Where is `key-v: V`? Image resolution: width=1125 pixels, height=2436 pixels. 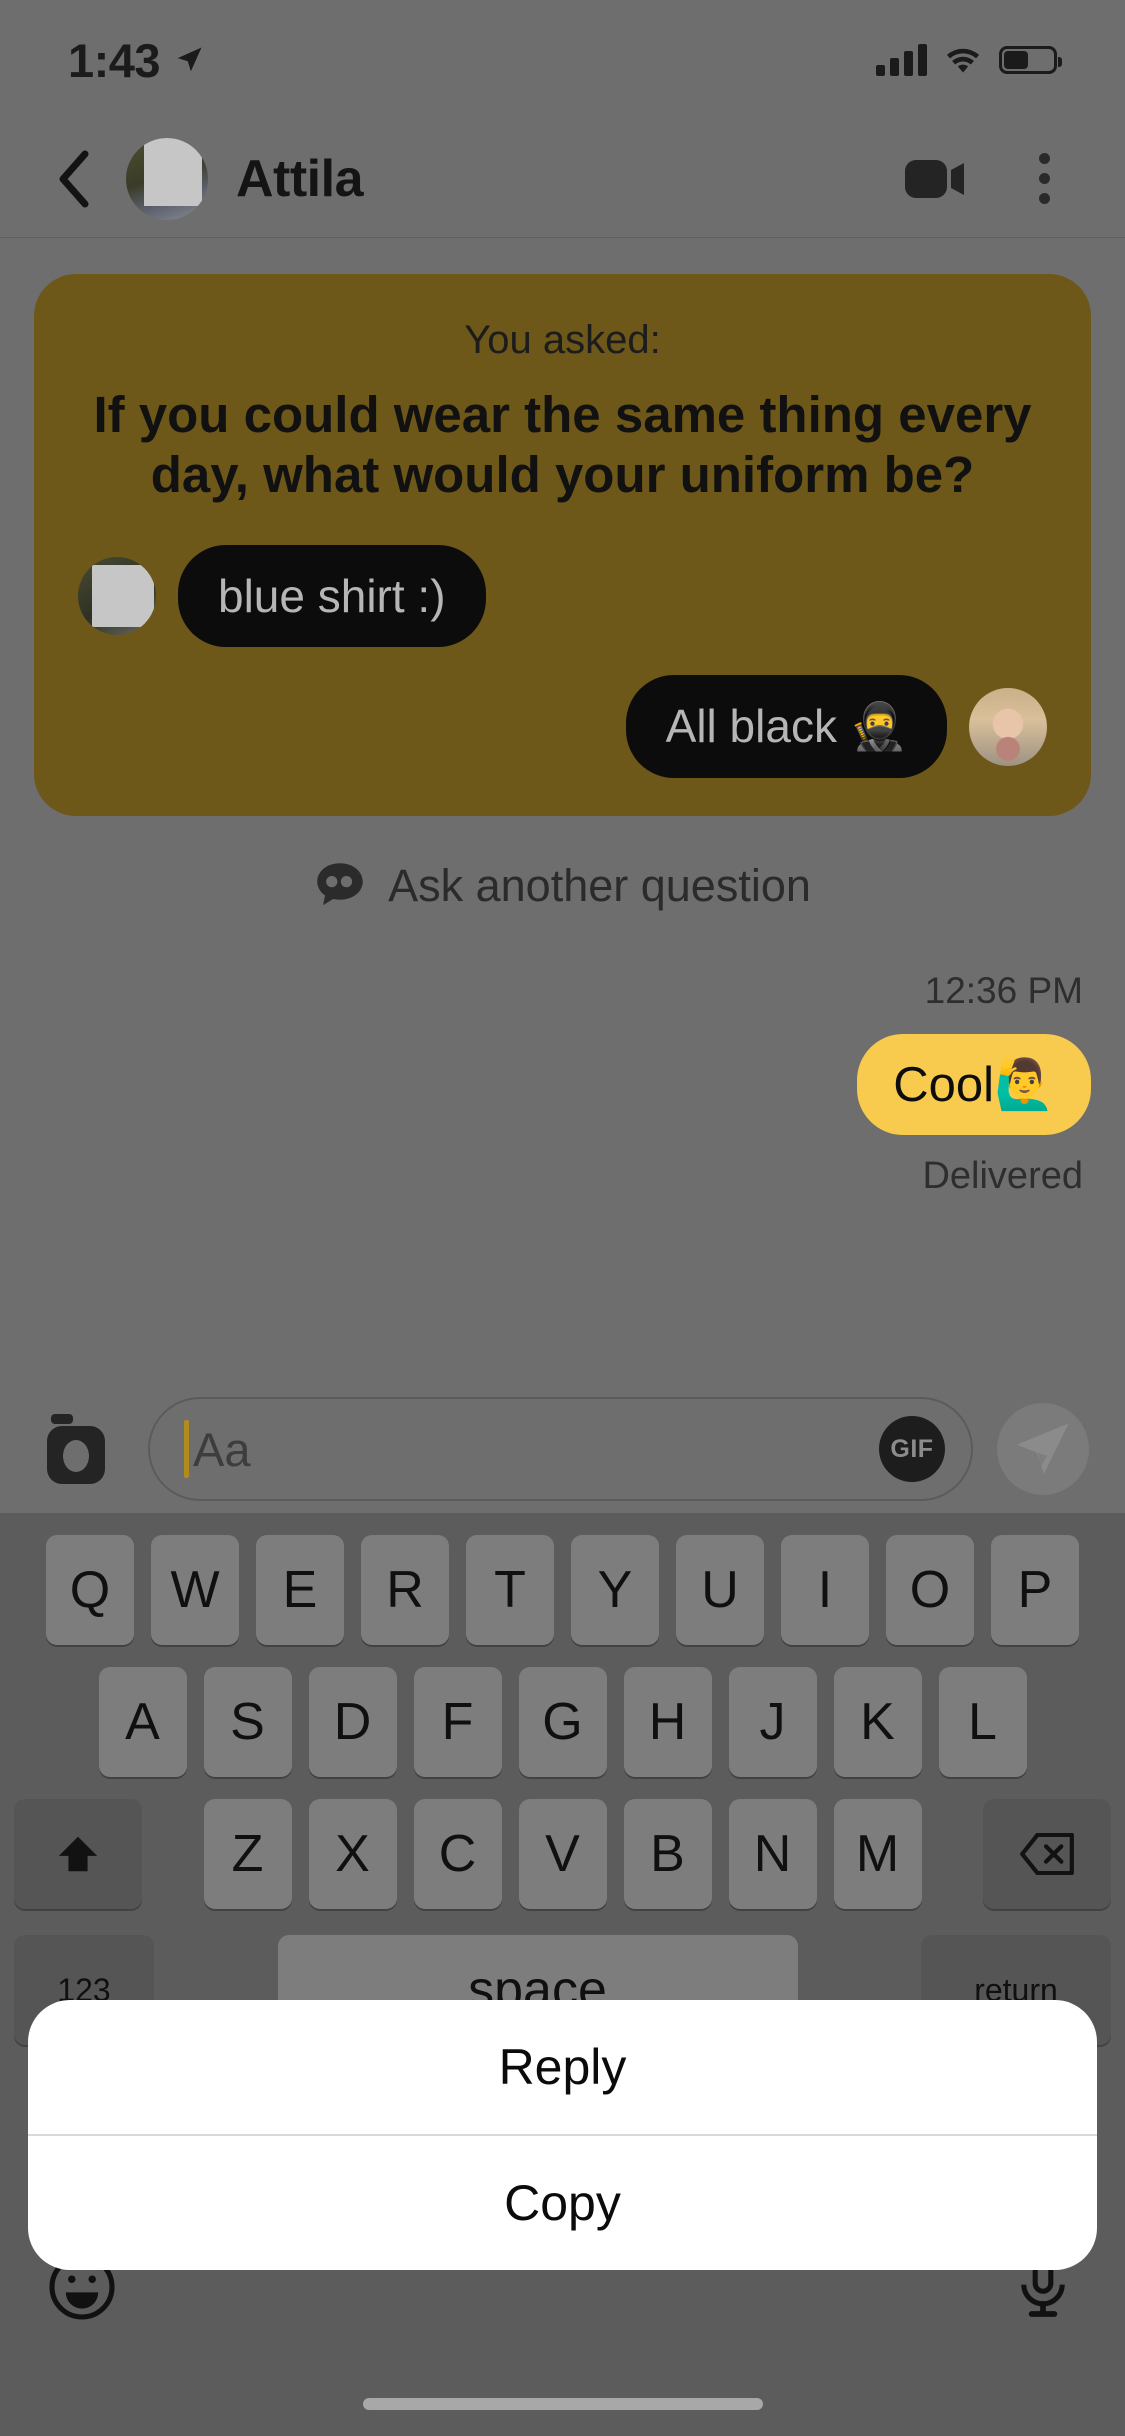 key-v: V is located at coordinates (562, 1854).